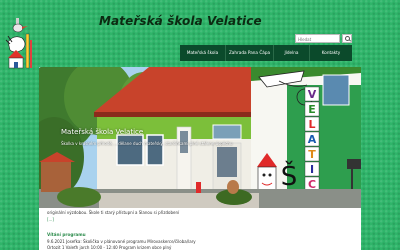 The width and height of the screenshot is (400, 250). Describe the element at coordinates (292, 53) in the screenshot. I see `nav-item-jidelna: Jídelna` at that location.